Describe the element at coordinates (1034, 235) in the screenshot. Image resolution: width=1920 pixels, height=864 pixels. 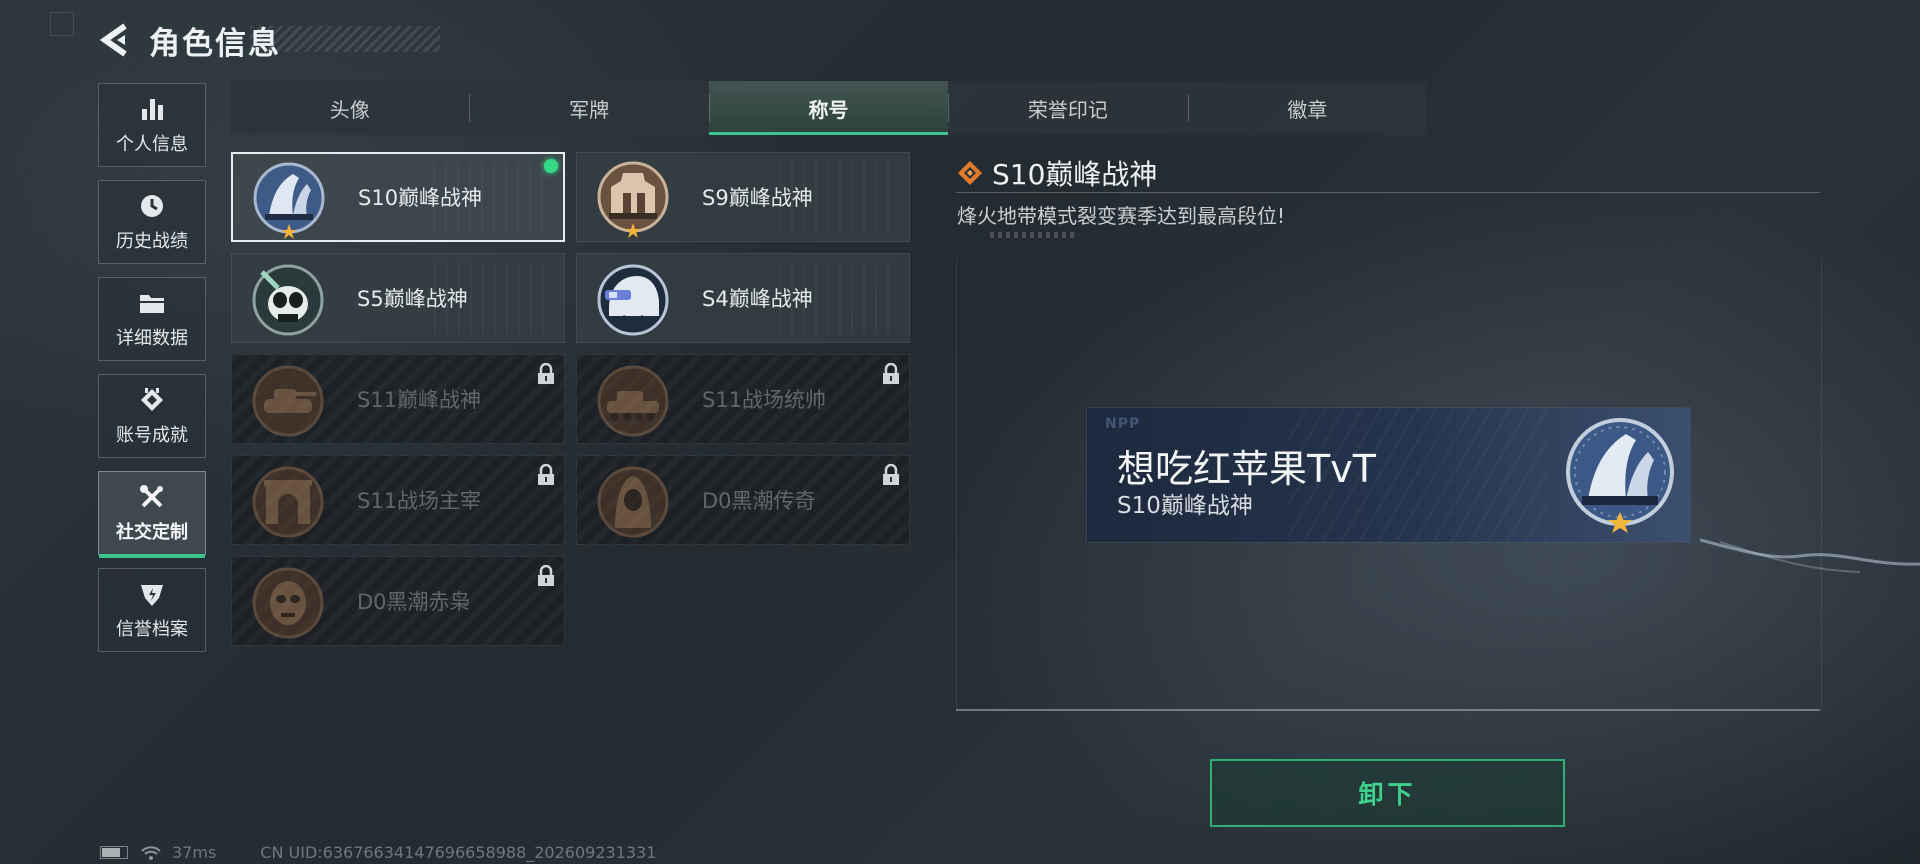
I see `detail-decoration` at that location.